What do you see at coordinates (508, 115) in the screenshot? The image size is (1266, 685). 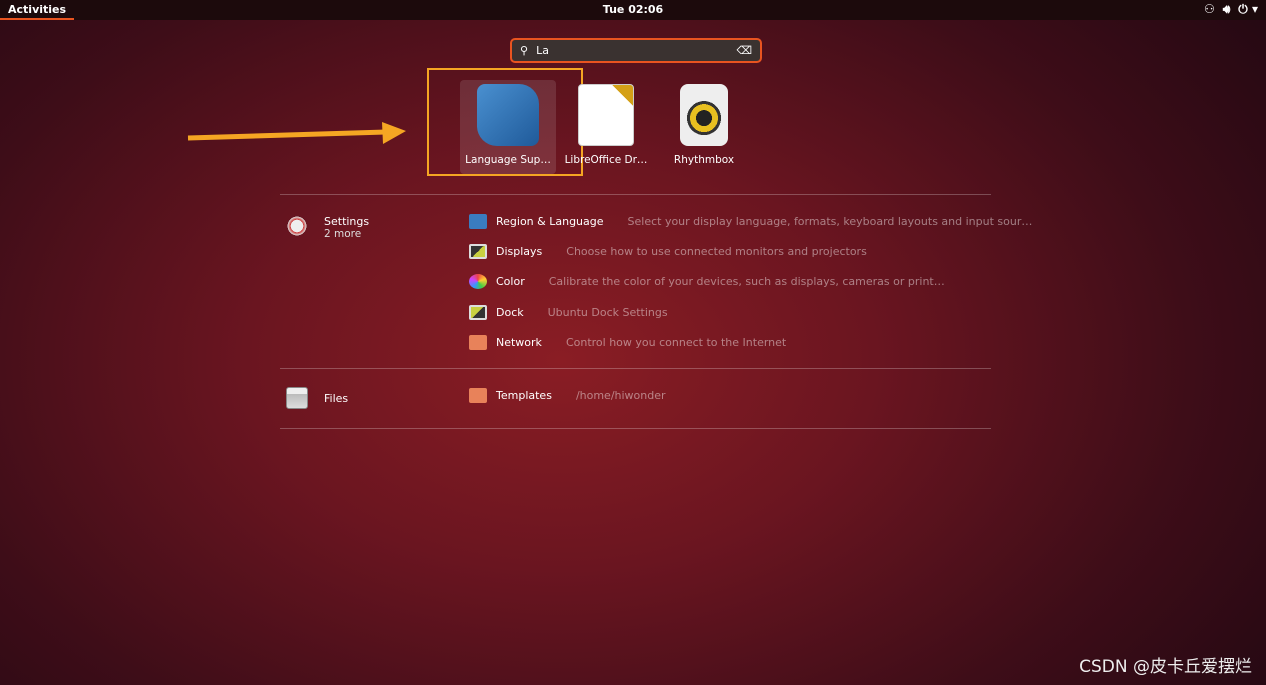 I see `language-support-icon` at bounding box center [508, 115].